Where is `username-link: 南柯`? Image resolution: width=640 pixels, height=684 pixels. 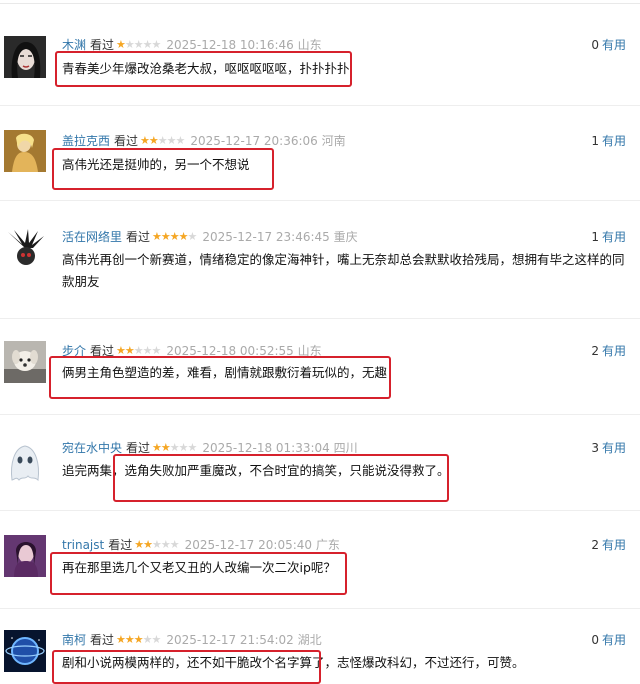 username-link: 南柯 is located at coordinates (74, 640).